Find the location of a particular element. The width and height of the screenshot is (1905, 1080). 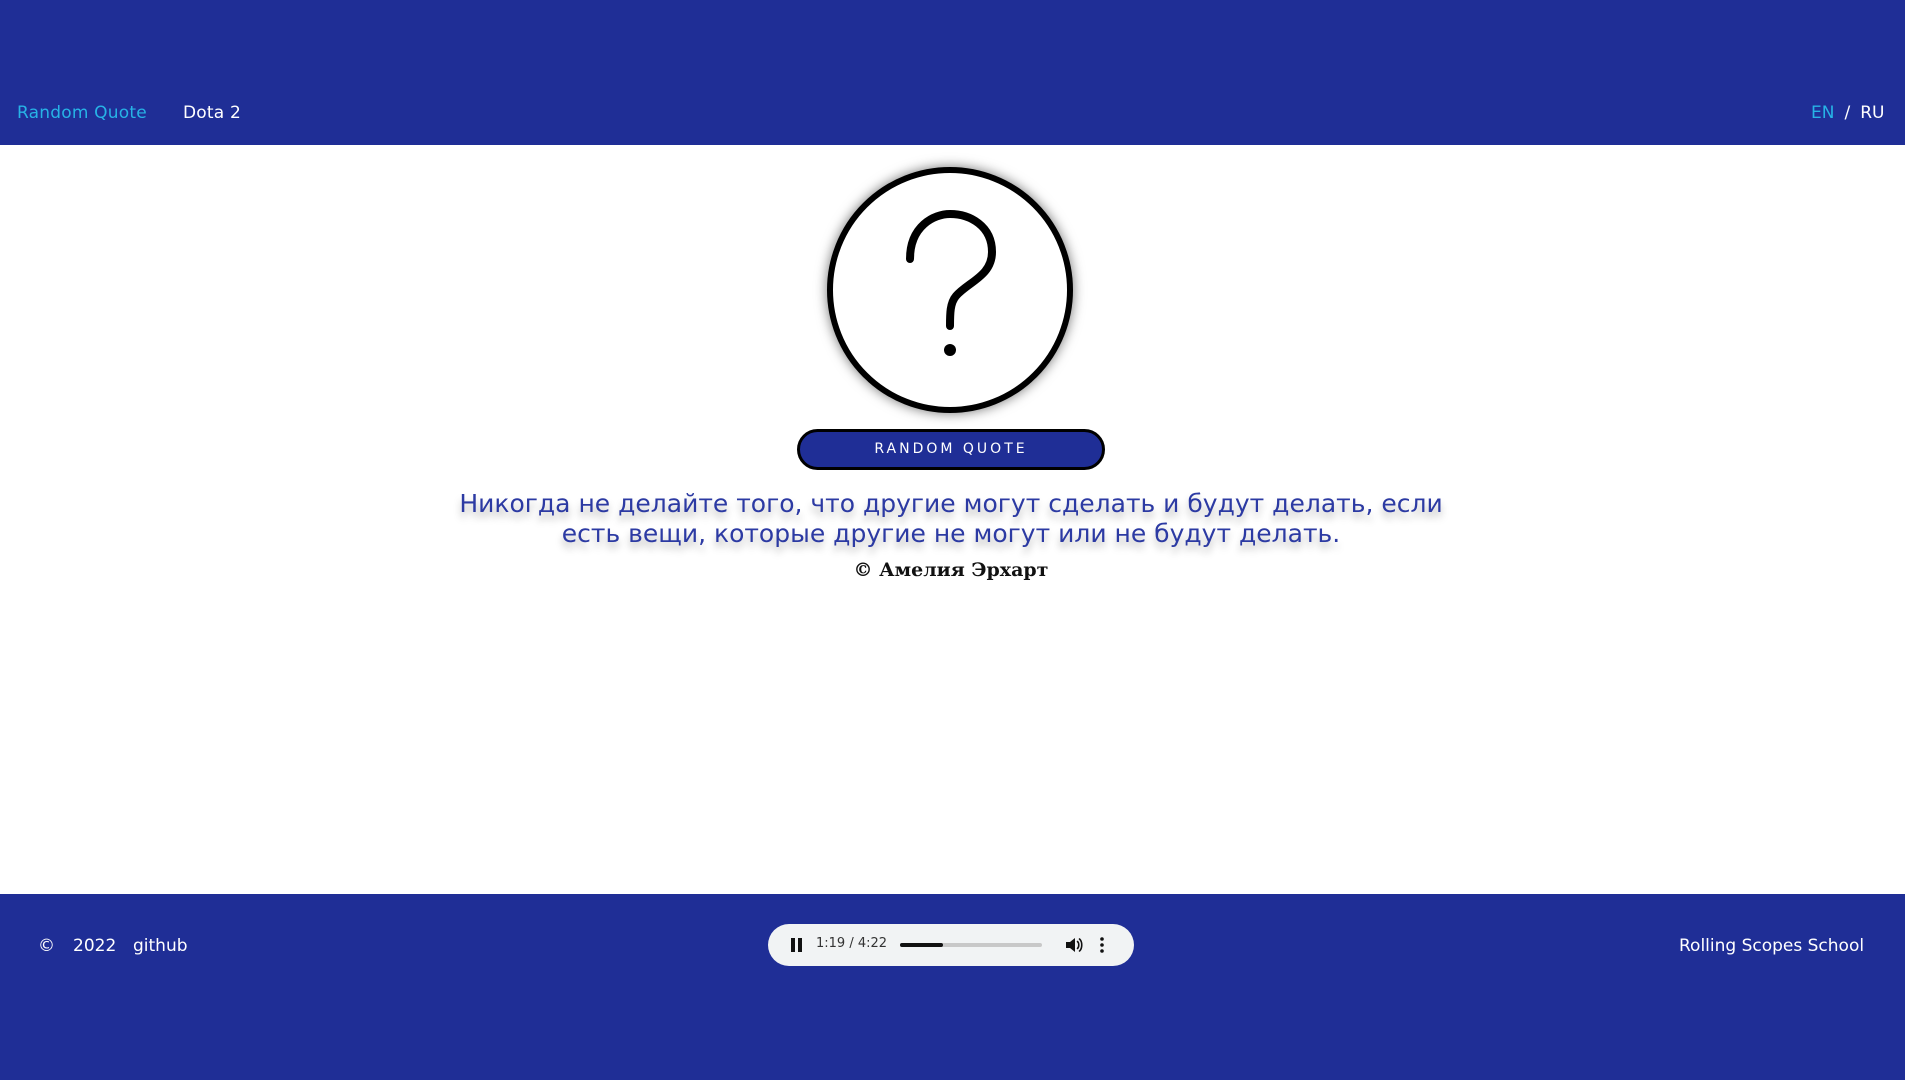

footer-year: 2022 is located at coordinates (95, 946).